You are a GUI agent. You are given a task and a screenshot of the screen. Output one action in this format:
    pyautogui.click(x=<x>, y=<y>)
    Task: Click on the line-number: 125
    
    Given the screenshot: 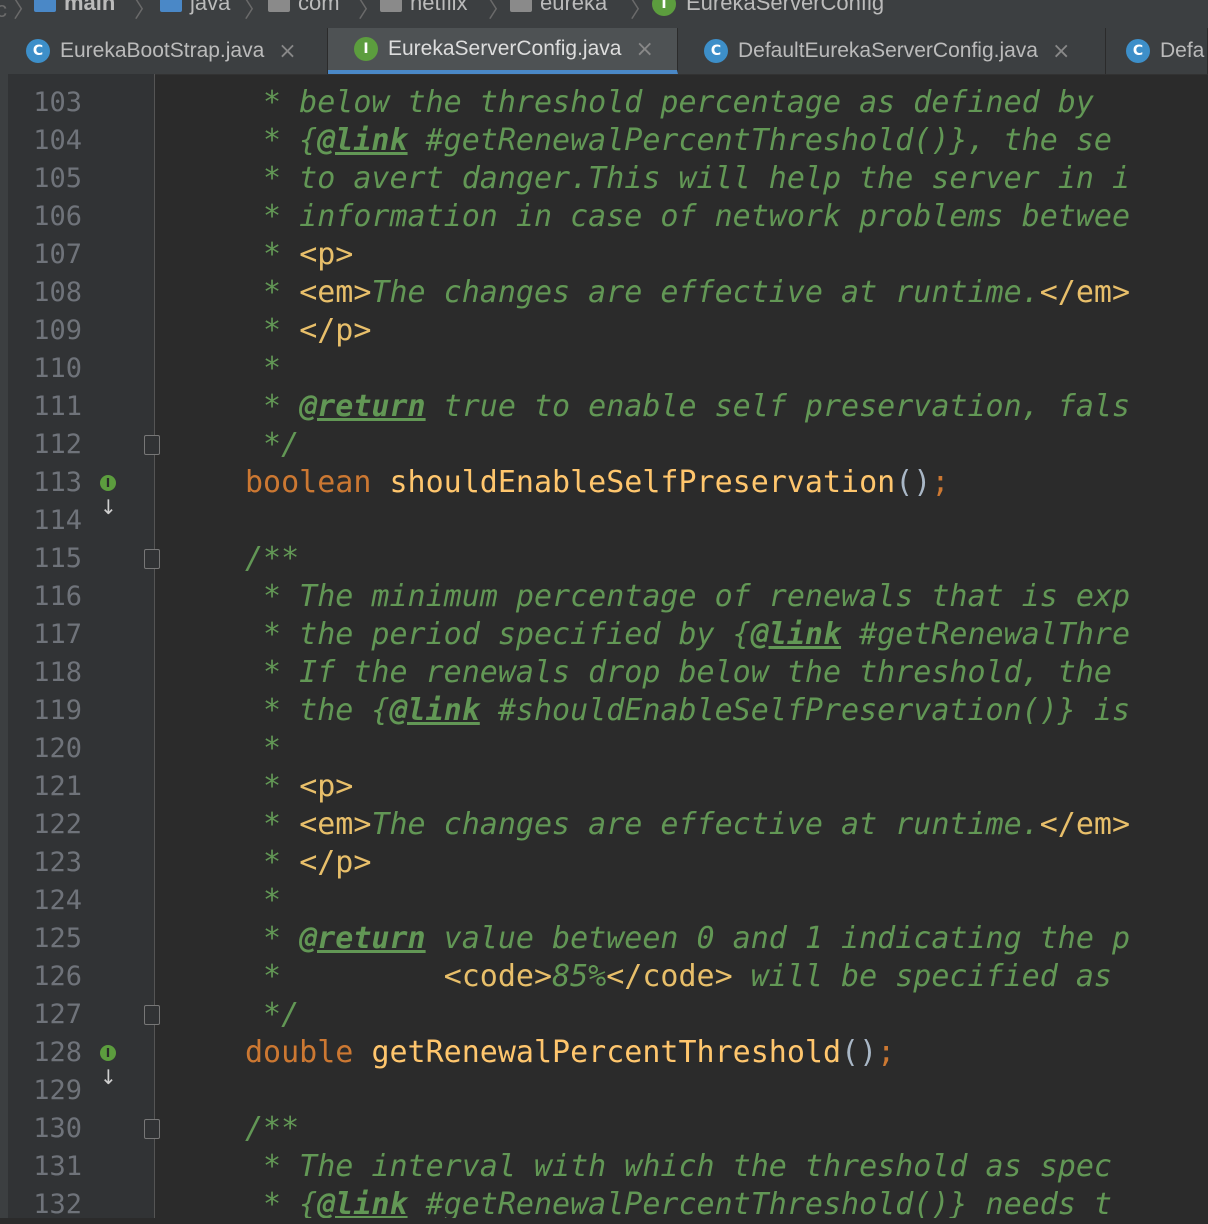 What is the action you would take?
    pyautogui.click(x=57, y=938)
    